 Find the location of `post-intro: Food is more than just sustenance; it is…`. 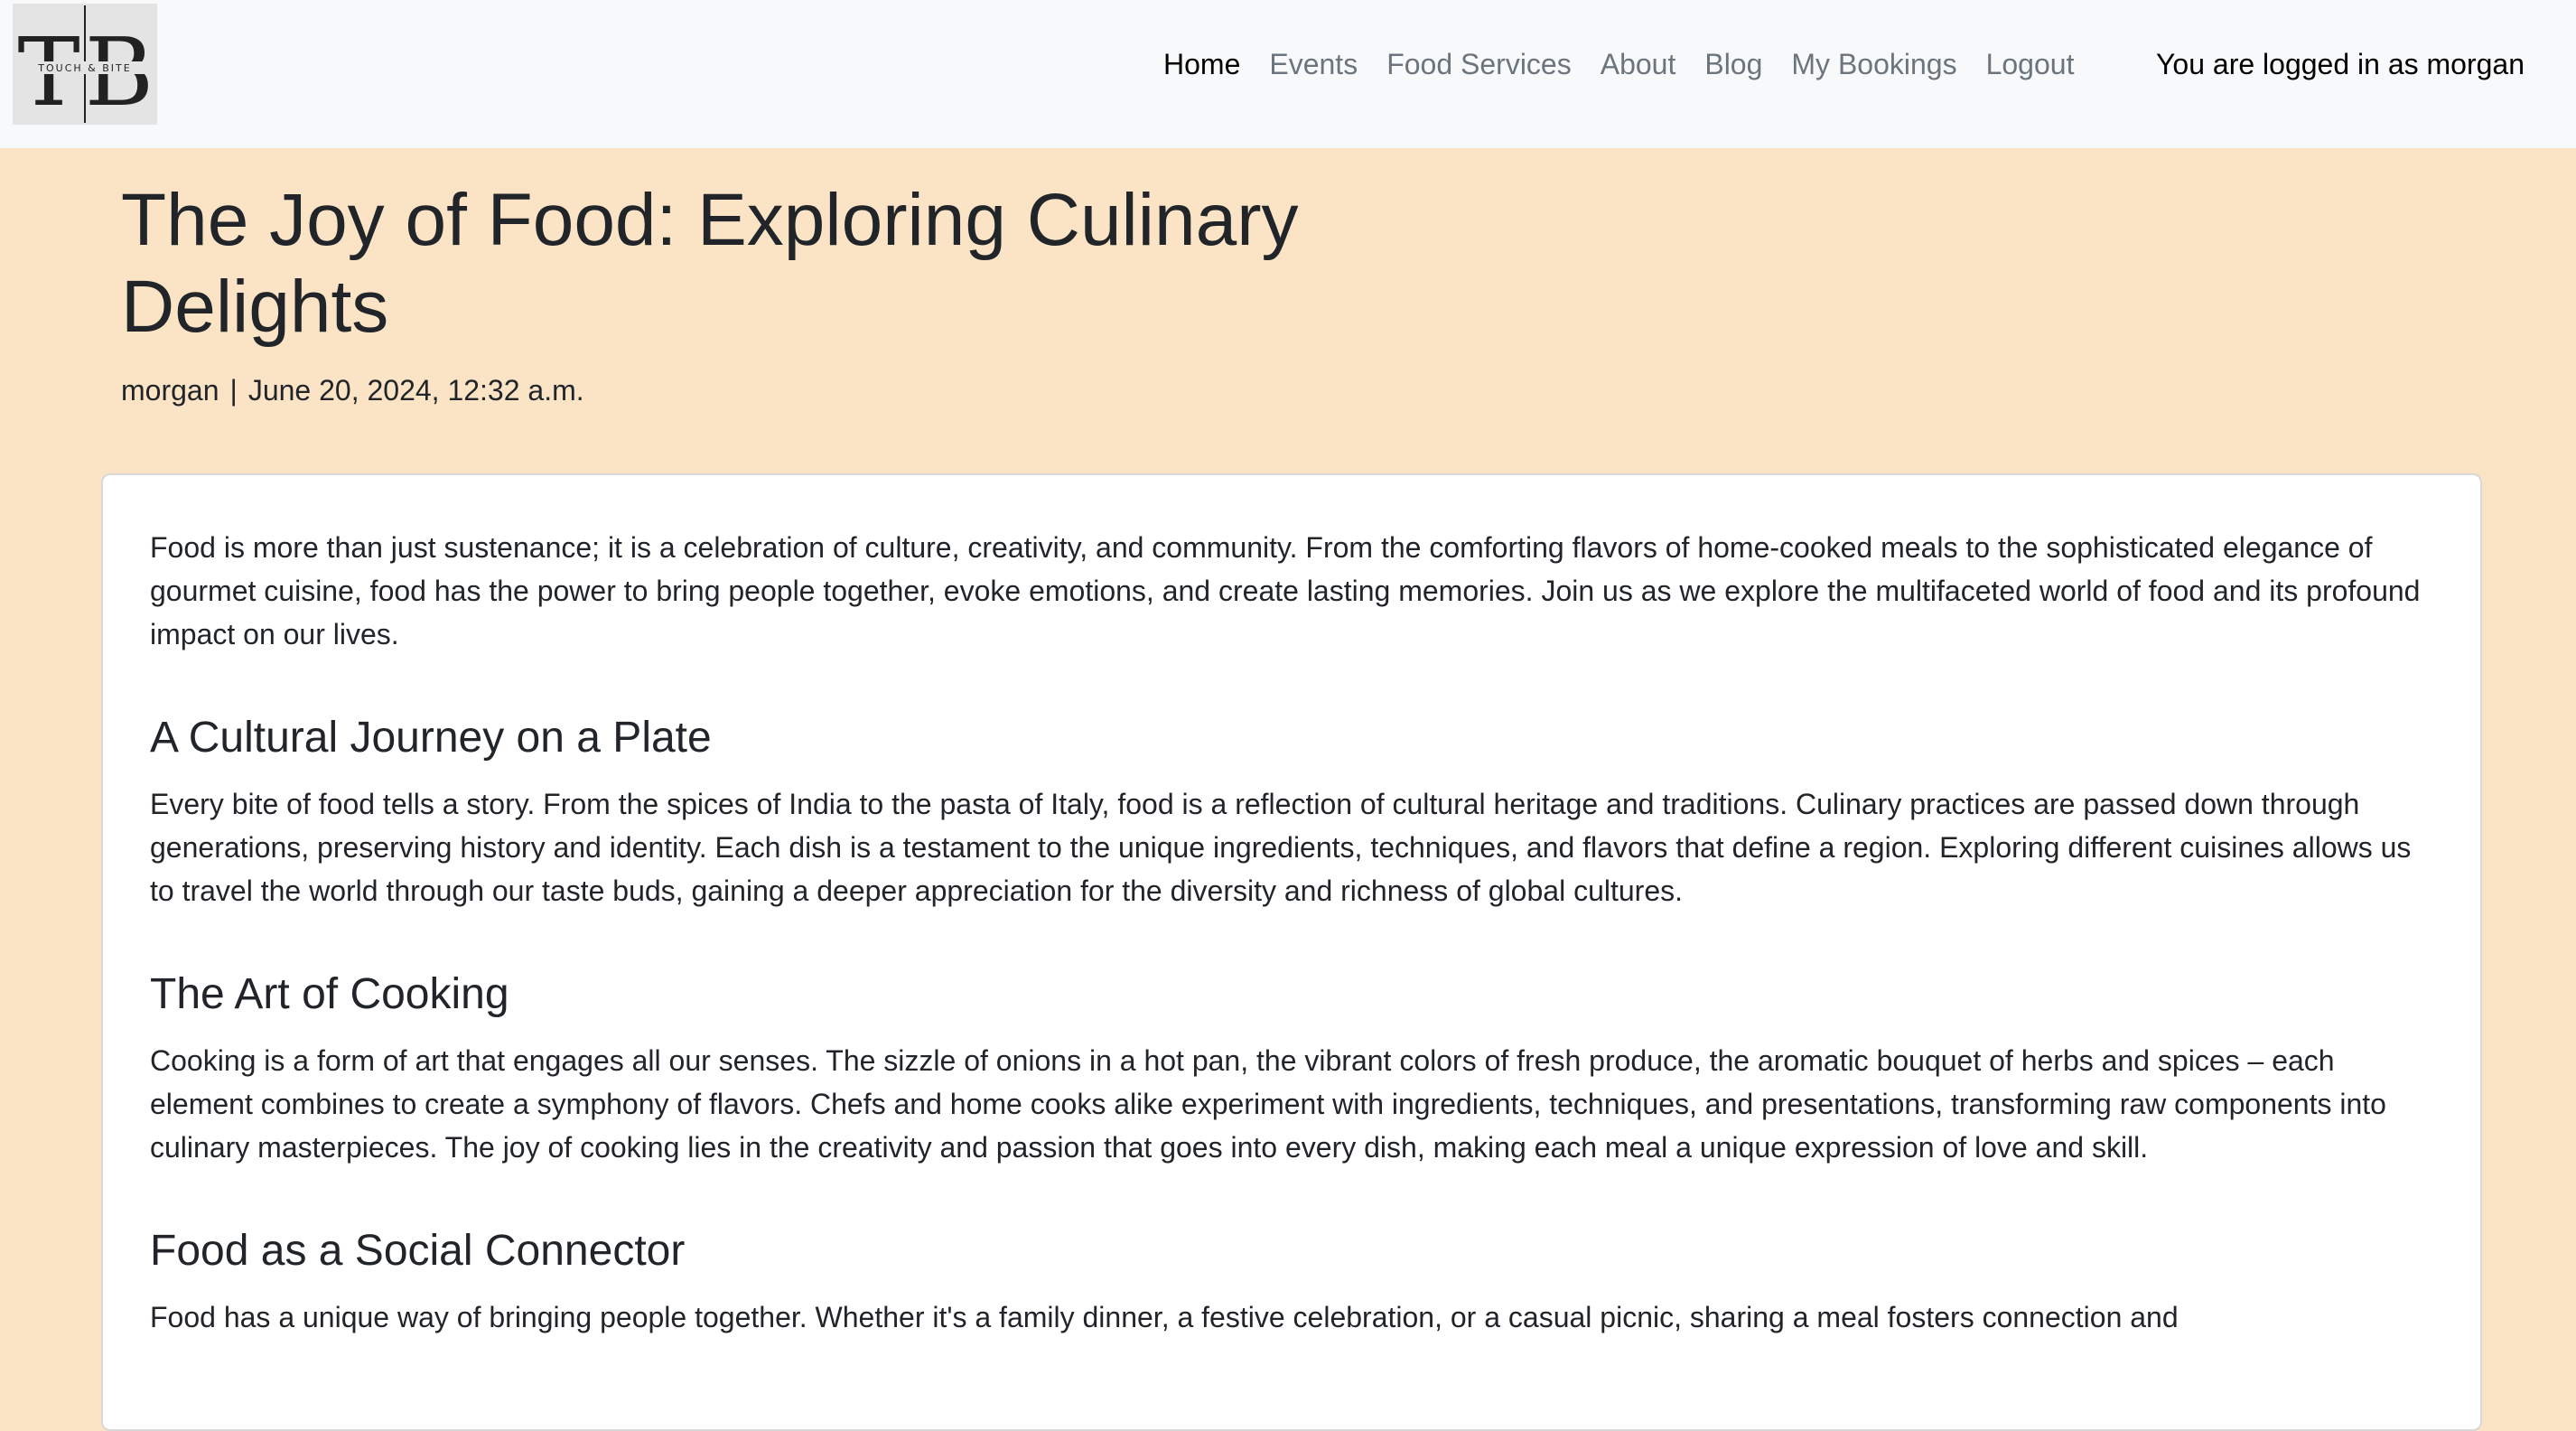

post-intro: Food is more than just sustenance; it is… is located at coordinates (1285, 590).